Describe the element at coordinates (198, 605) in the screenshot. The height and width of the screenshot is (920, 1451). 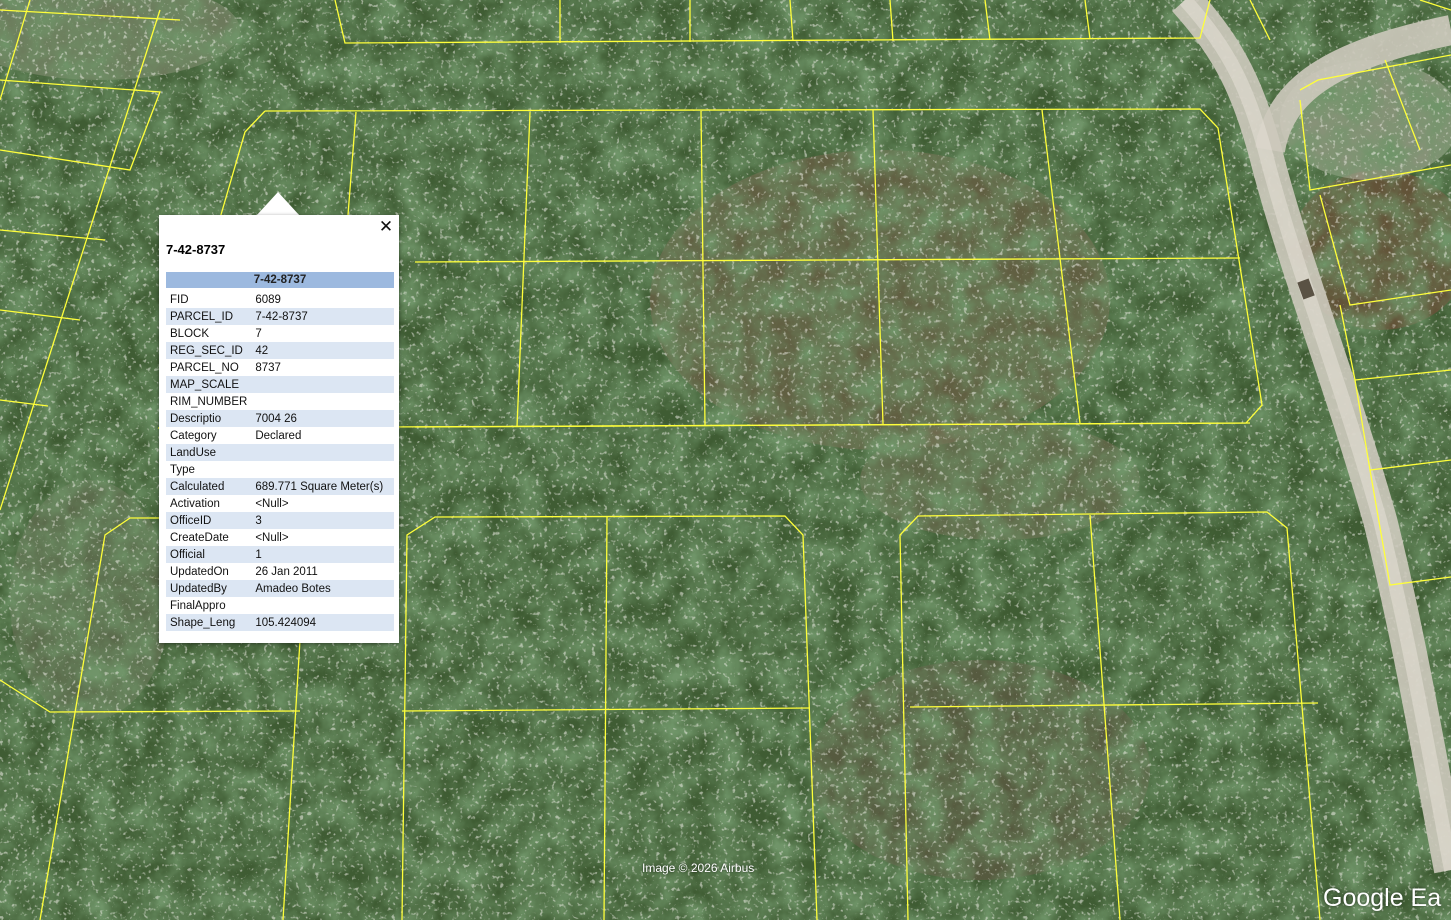
I see `attribute-key: FinalAppro` at that location.